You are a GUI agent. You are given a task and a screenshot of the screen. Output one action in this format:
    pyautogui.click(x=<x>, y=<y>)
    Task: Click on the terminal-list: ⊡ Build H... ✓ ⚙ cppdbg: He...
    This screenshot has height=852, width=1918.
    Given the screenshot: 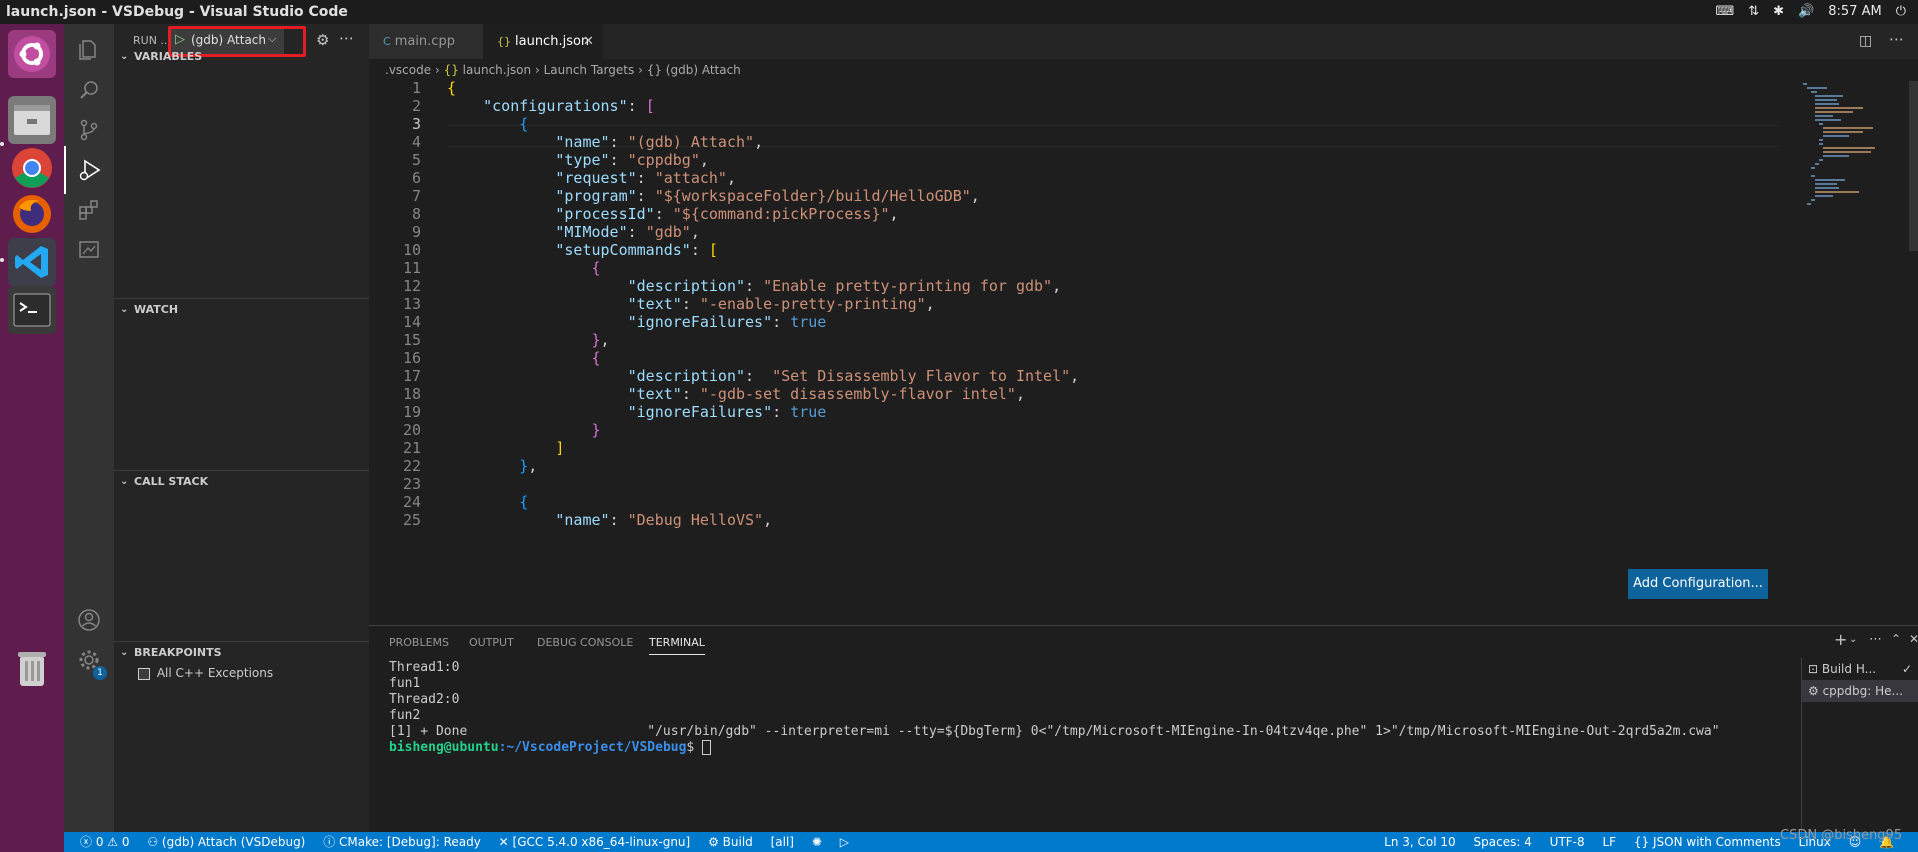 What is the action you would take?
    pyautogui.click(x=1859, y=745)
    